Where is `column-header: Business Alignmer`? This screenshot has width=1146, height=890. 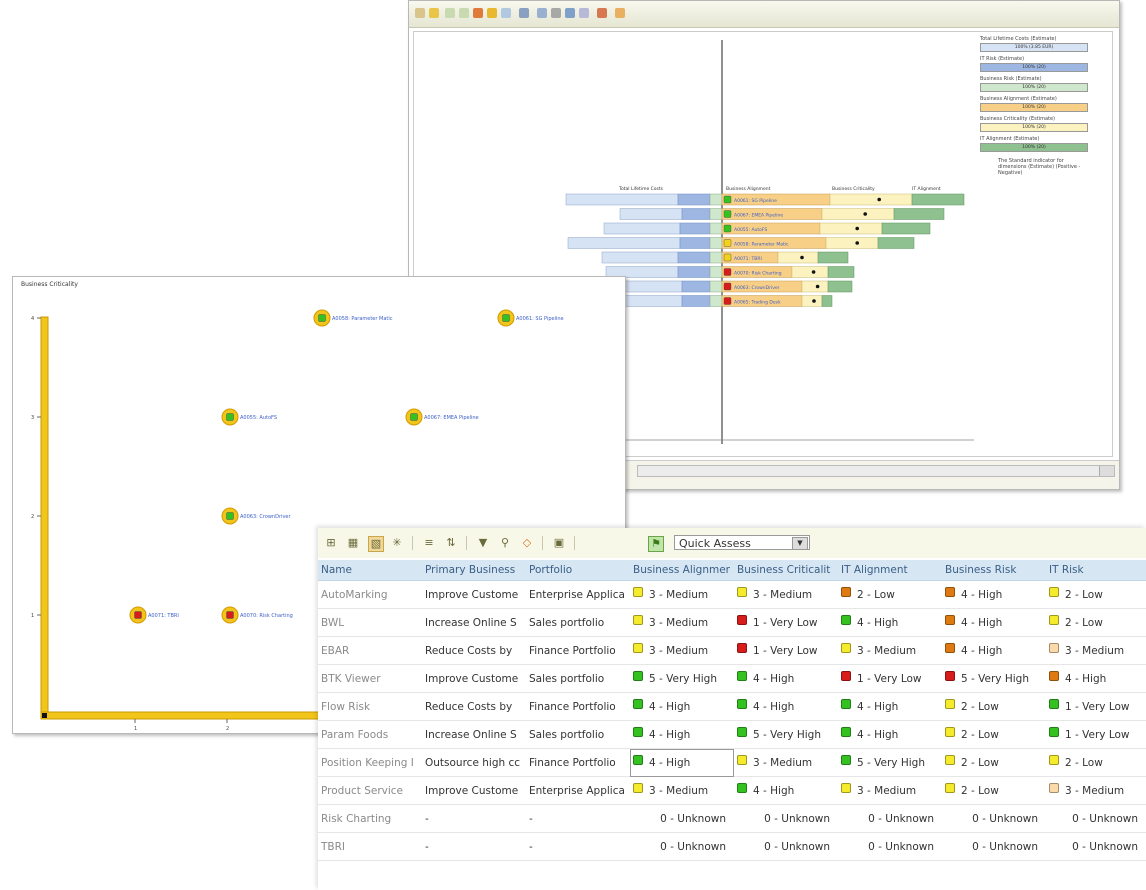
column-header: Business Alignmer is located at coordinates (682, 570).